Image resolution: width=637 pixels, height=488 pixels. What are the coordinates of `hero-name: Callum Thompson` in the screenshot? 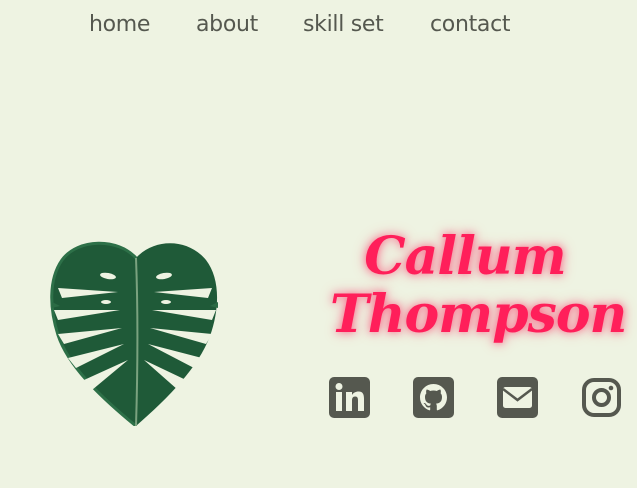 It's located at (478, 285).